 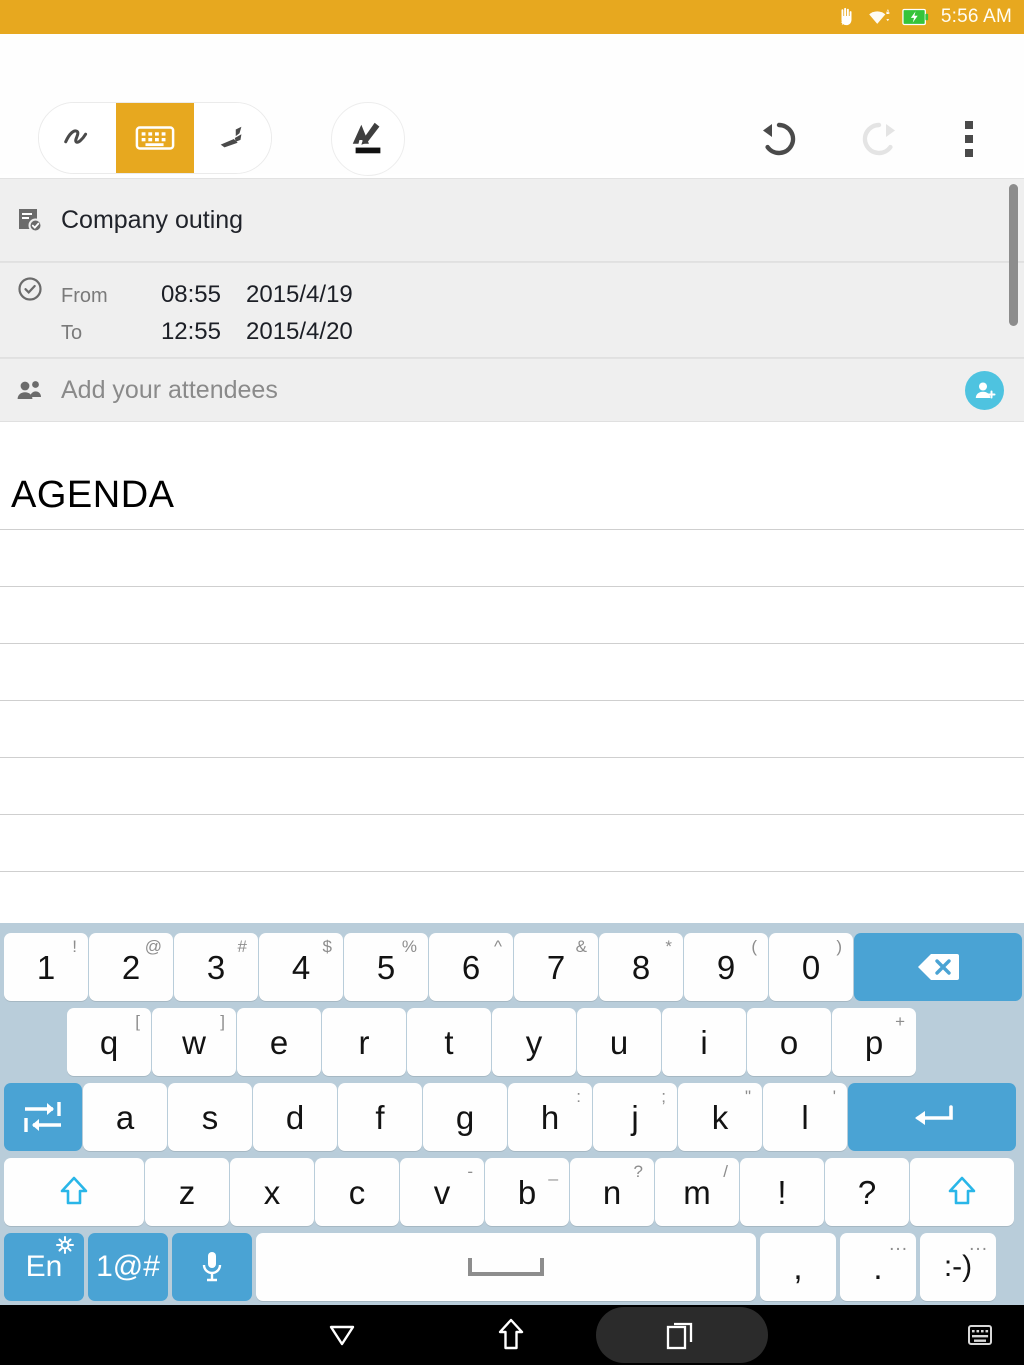 I want to click on key-e: e, so click(x=279, y=1042).